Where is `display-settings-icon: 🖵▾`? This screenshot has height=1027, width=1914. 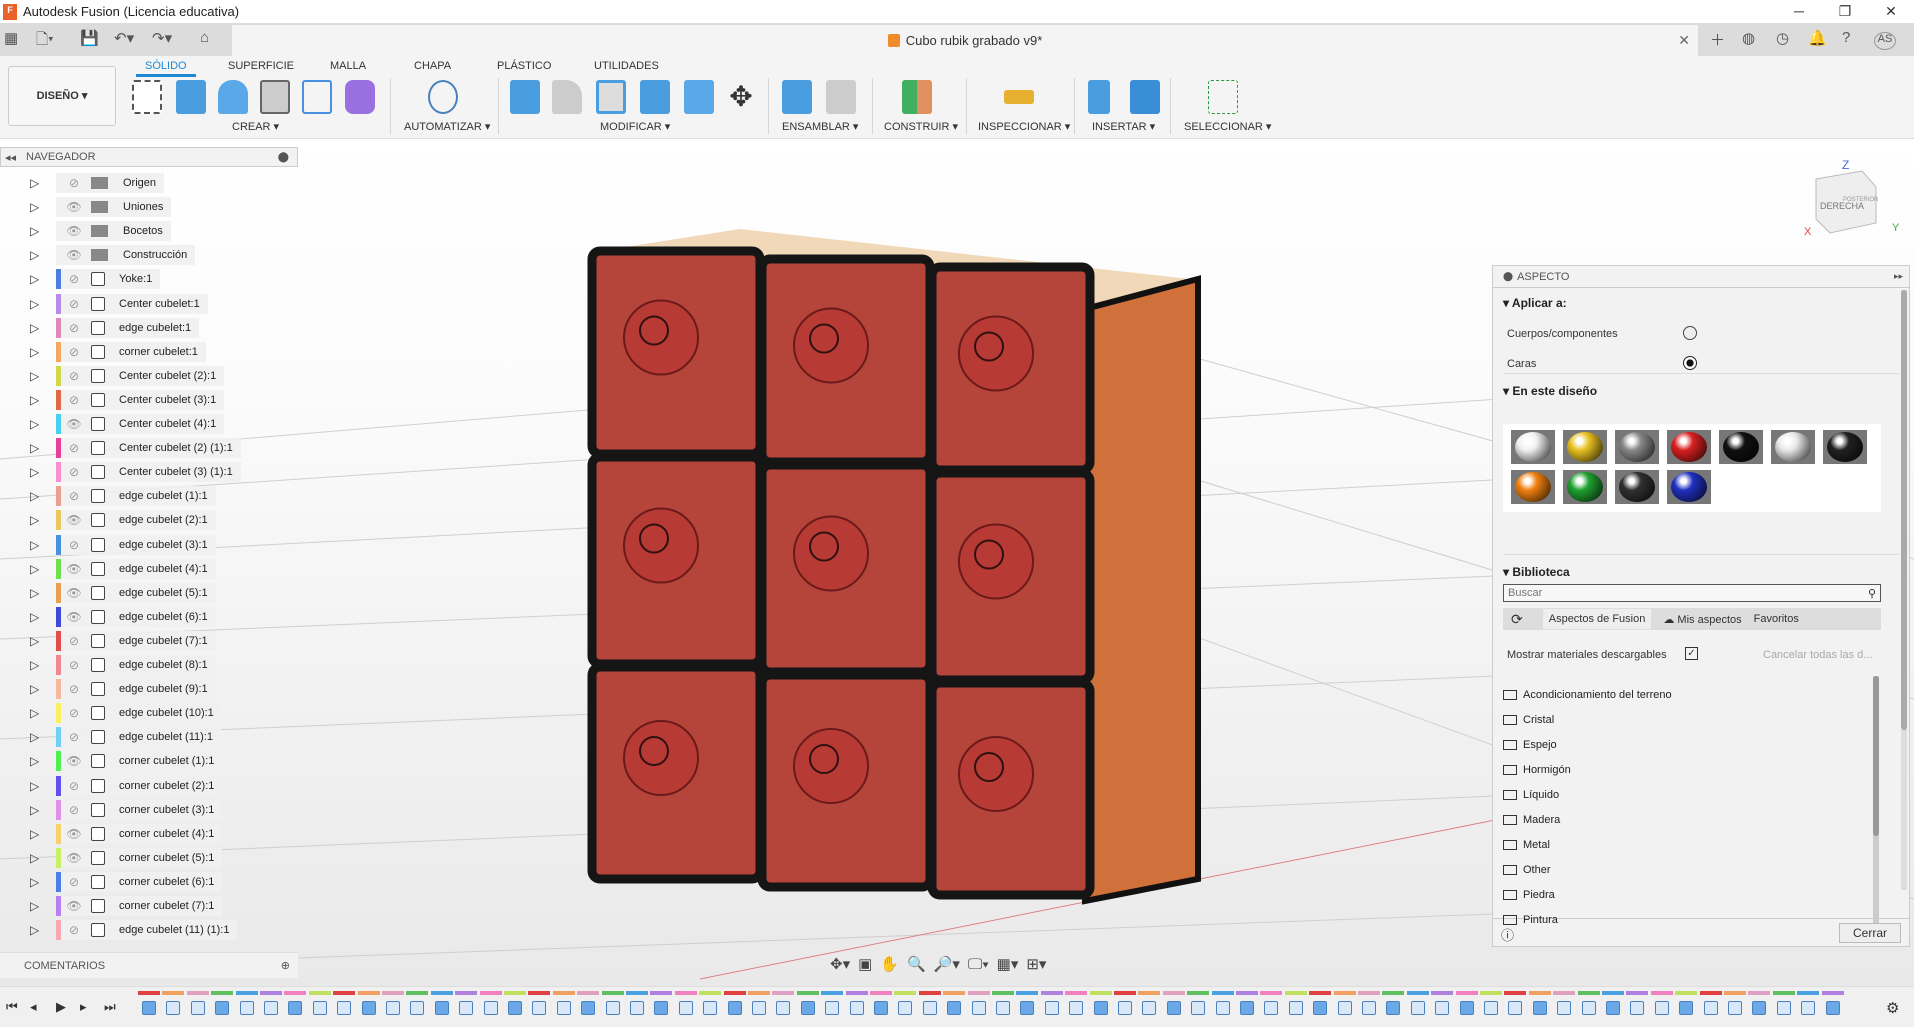 display-settings-icon: 🖵▾ is located at coordinates (978, 964).